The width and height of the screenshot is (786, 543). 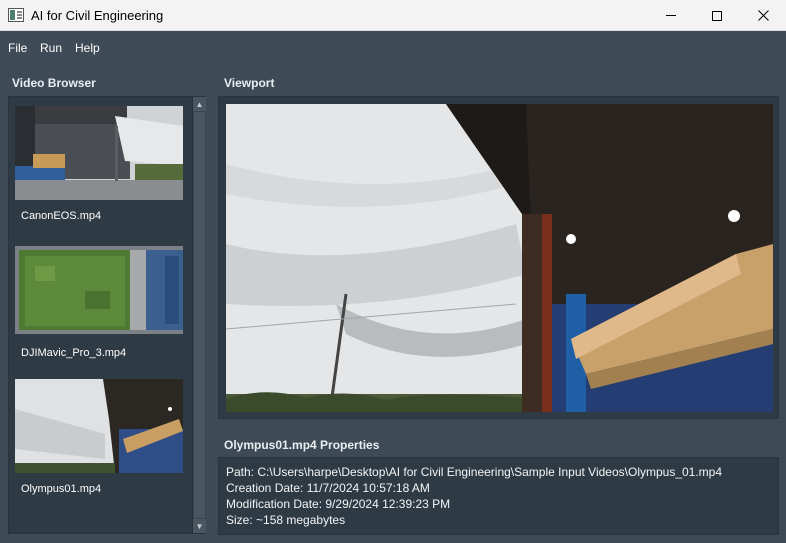 I want to click on maximize-icon, so click(x=717, y=15).